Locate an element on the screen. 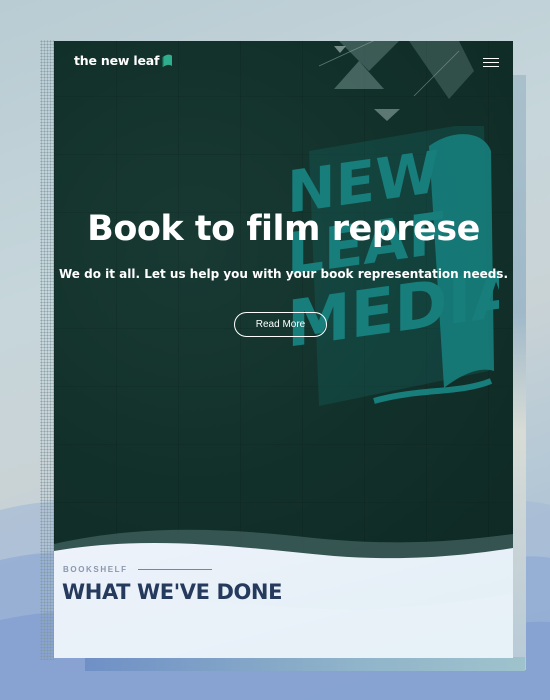 Image resolution: width=550 pixels, height=700 pixels. logo-text: the new leaf is located at coordinates (117, 60).